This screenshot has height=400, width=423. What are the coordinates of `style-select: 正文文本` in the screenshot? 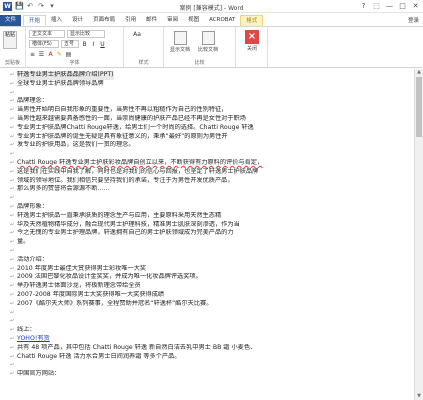 It's located at (47, 34).